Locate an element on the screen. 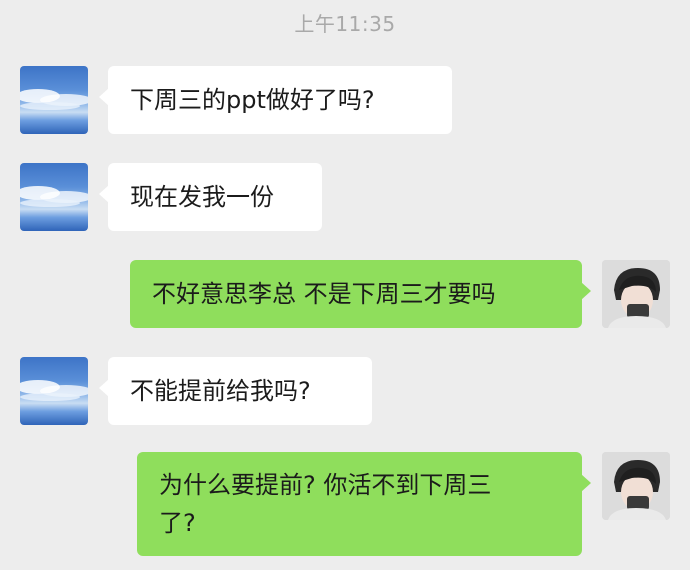  message-bubble-outgoing: 为什么要提前? 你活不到下周三 了? is located at coordinates (364, 504).